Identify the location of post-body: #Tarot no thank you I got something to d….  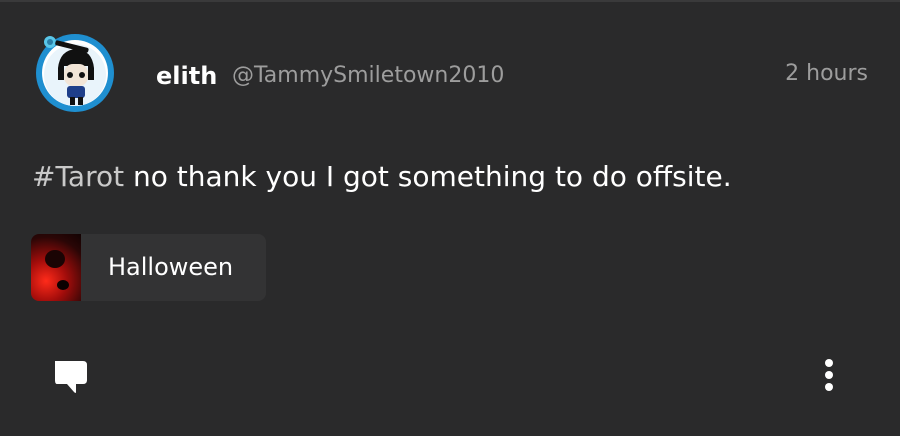
(382, 177).